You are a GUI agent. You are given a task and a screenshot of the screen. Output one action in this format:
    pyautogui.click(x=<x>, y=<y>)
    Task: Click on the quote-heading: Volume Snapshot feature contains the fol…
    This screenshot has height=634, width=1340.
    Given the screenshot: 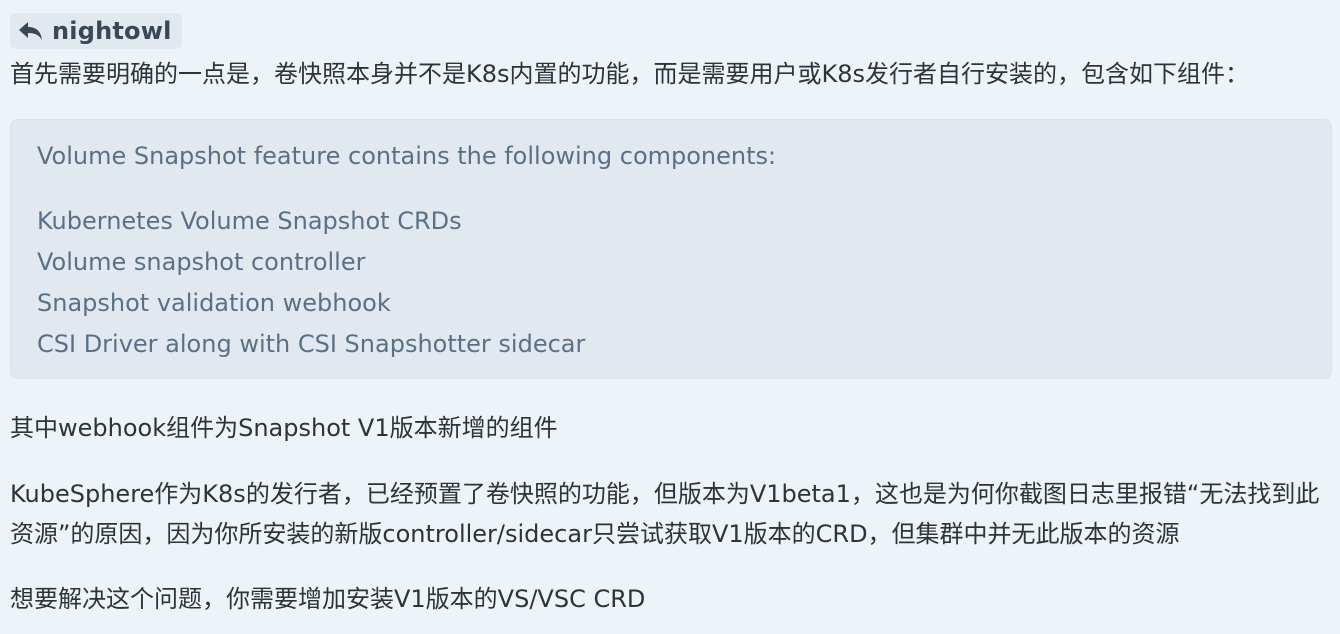 What is the action you would take?
    pyautogui.click(x=407, y=156)
    